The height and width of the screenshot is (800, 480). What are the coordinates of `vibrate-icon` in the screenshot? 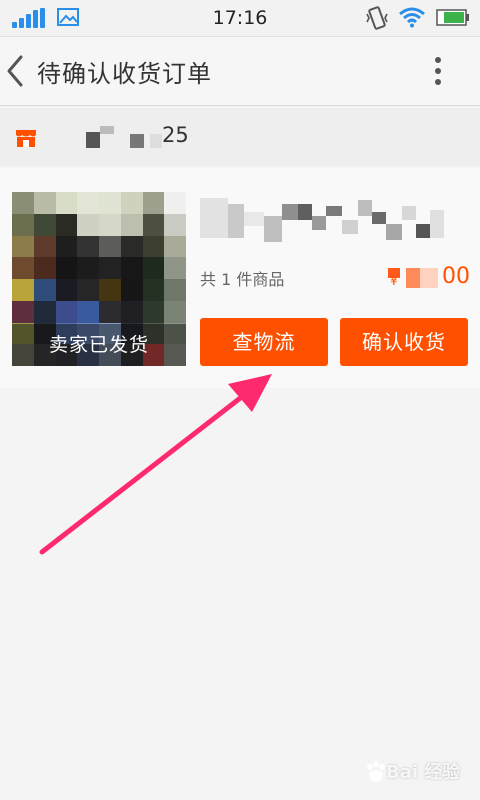 It's located at (377, 18).